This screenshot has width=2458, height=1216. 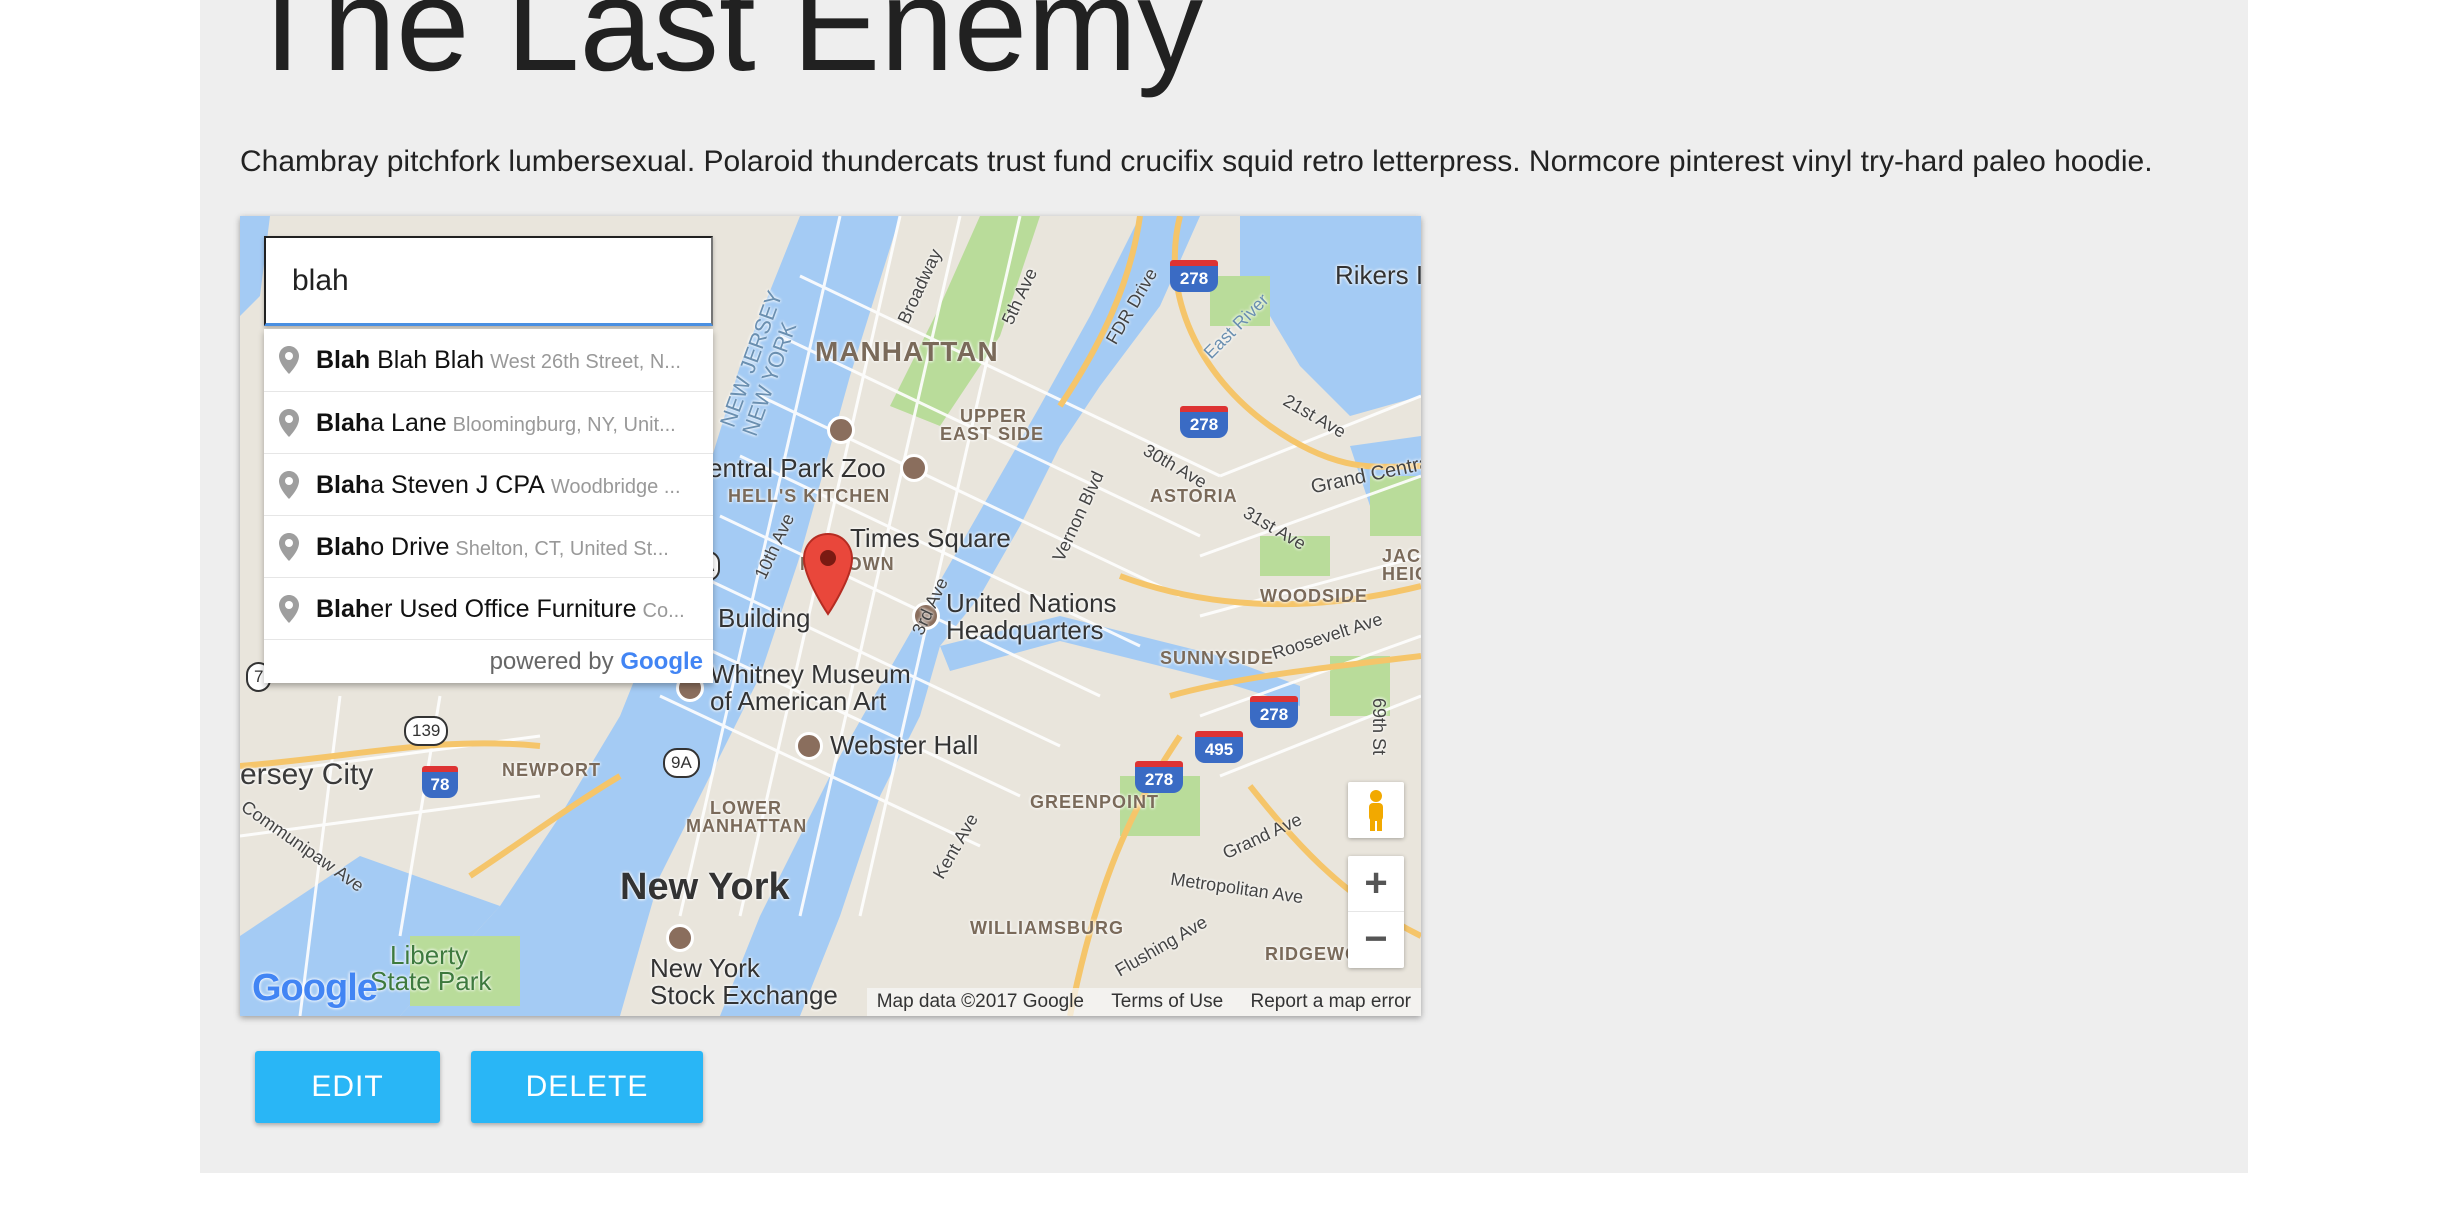 I want to click on map-label-69th-st: 69th St, so click(x=1379, y=726).